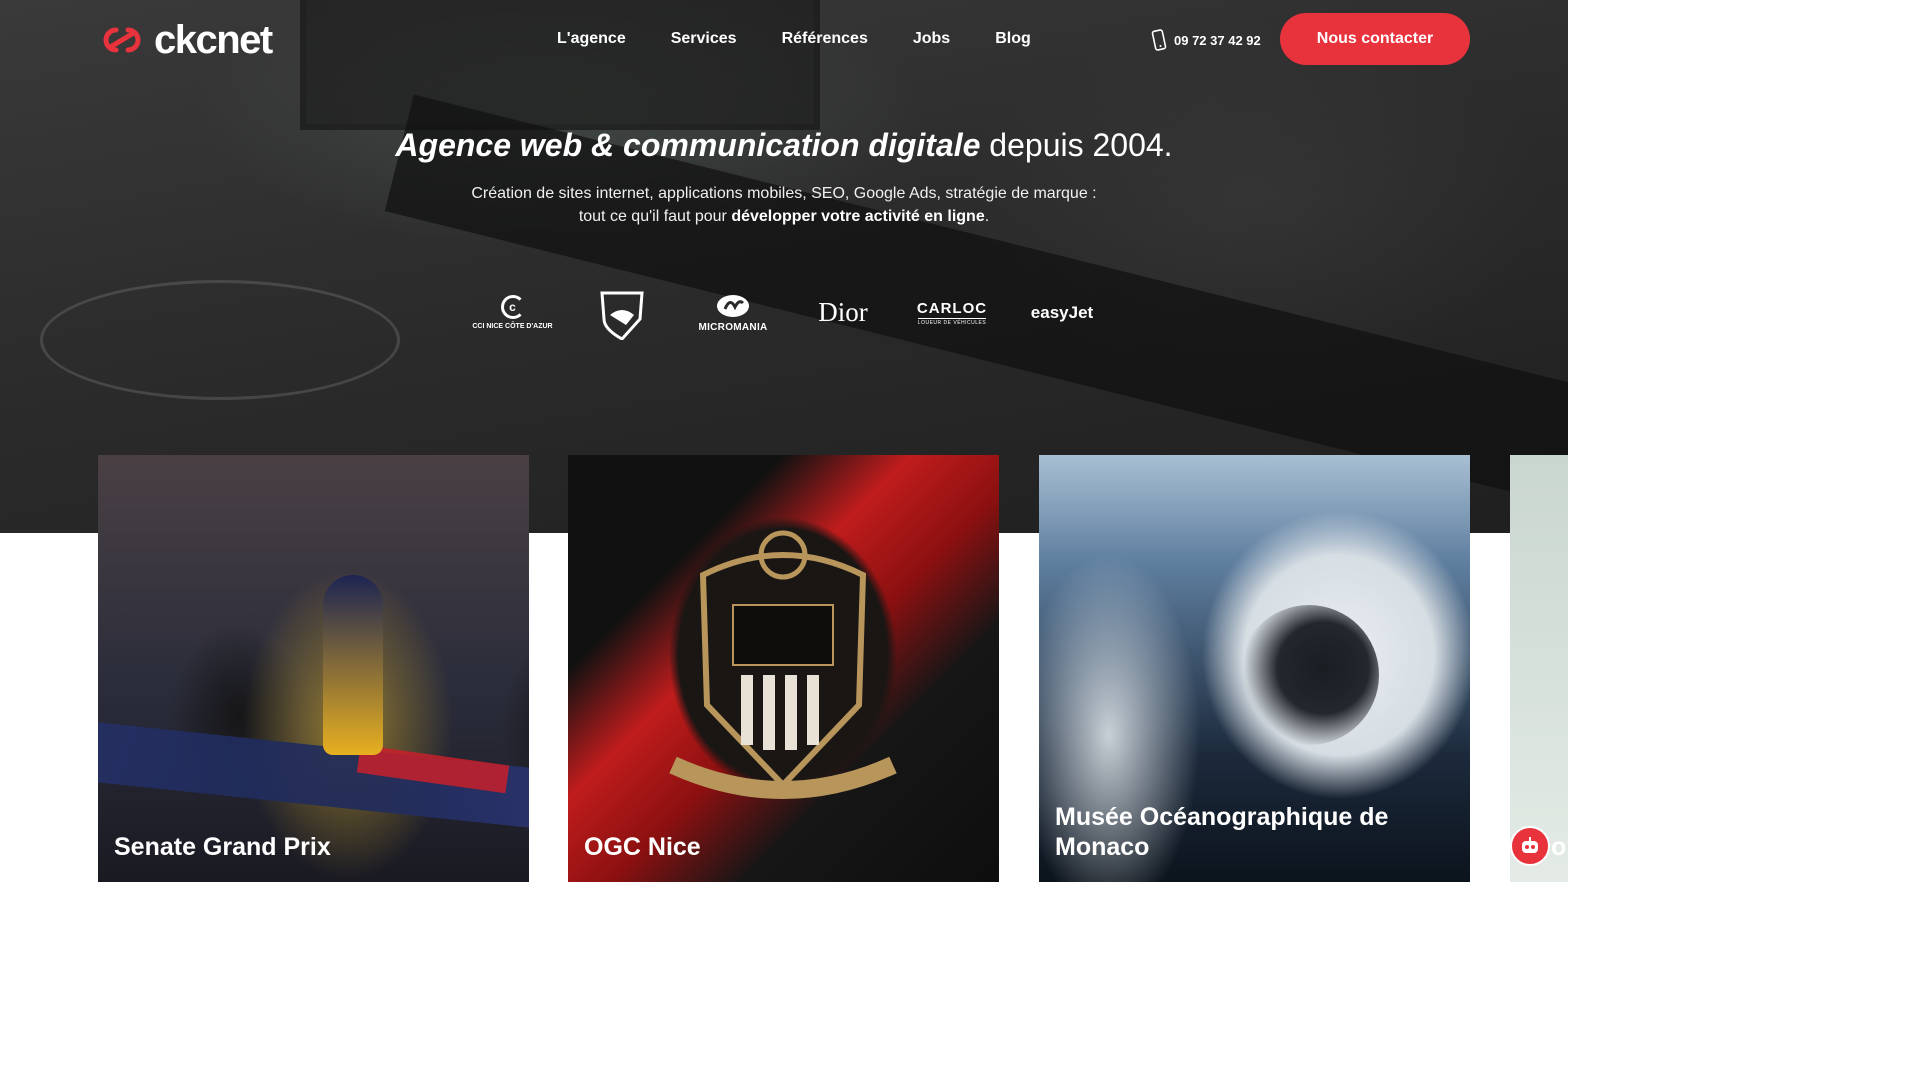  Describe the element at coordinates (222, 847) in the screenshot. I see `project-card-title: Senate Grand Prix` at that location.